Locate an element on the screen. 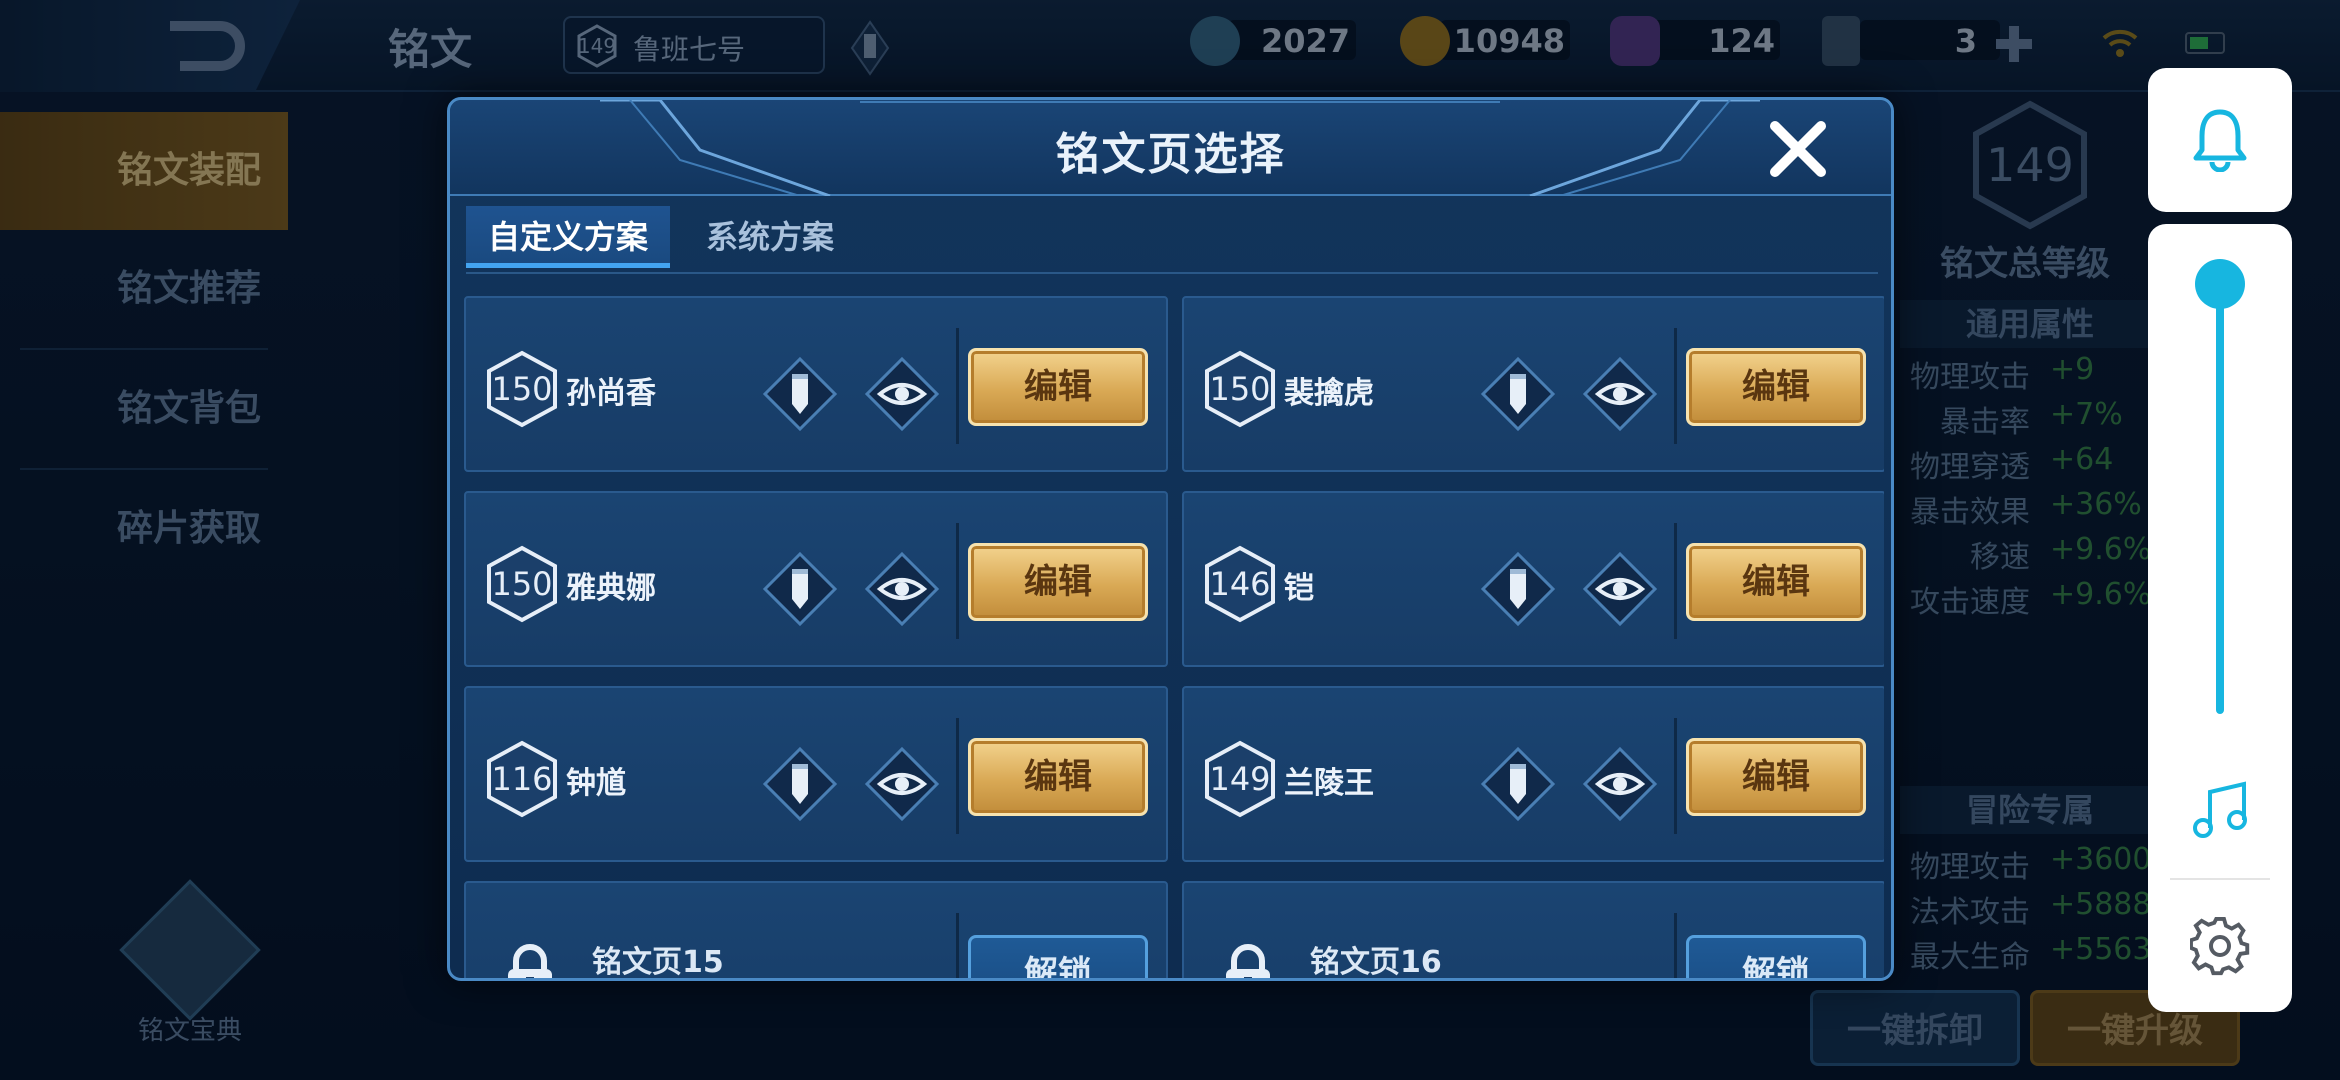 Image resolution: width=2340 pixels, height=1080 pixels. dialog-header: 铭文页选择 is located at coordinates (1170, 148).